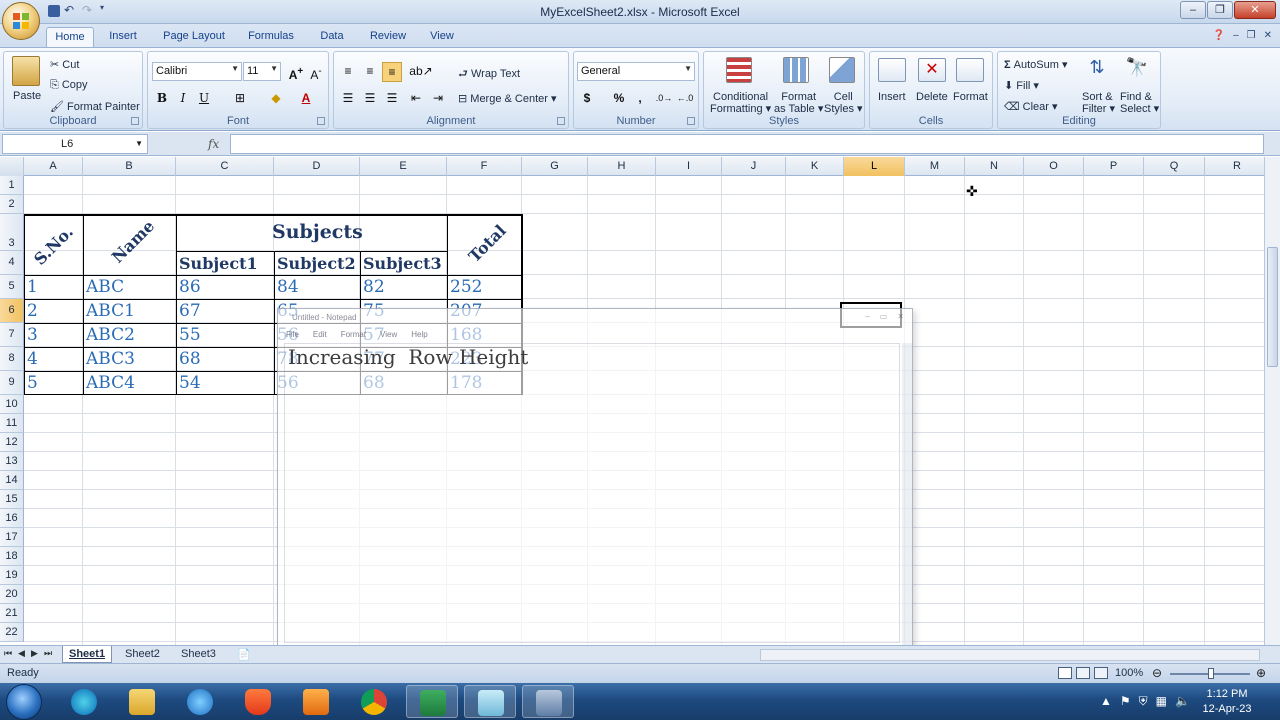 The width and height of the screenshot is (1280, 720). What do you see at coordinates (484, 166) in the screenshot?
I see `column-header-f: F` at bounding box center [484, 166].